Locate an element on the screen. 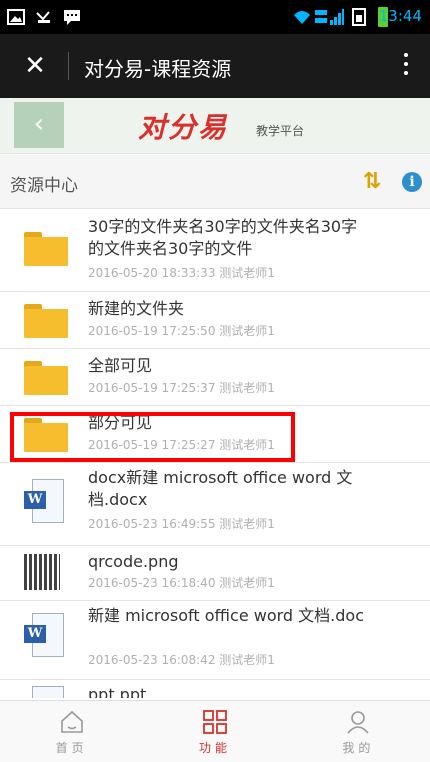 Image resolution: width=430 pixels, height=762 pixels. back-button: ‹ is located at coordinates (39, 125).